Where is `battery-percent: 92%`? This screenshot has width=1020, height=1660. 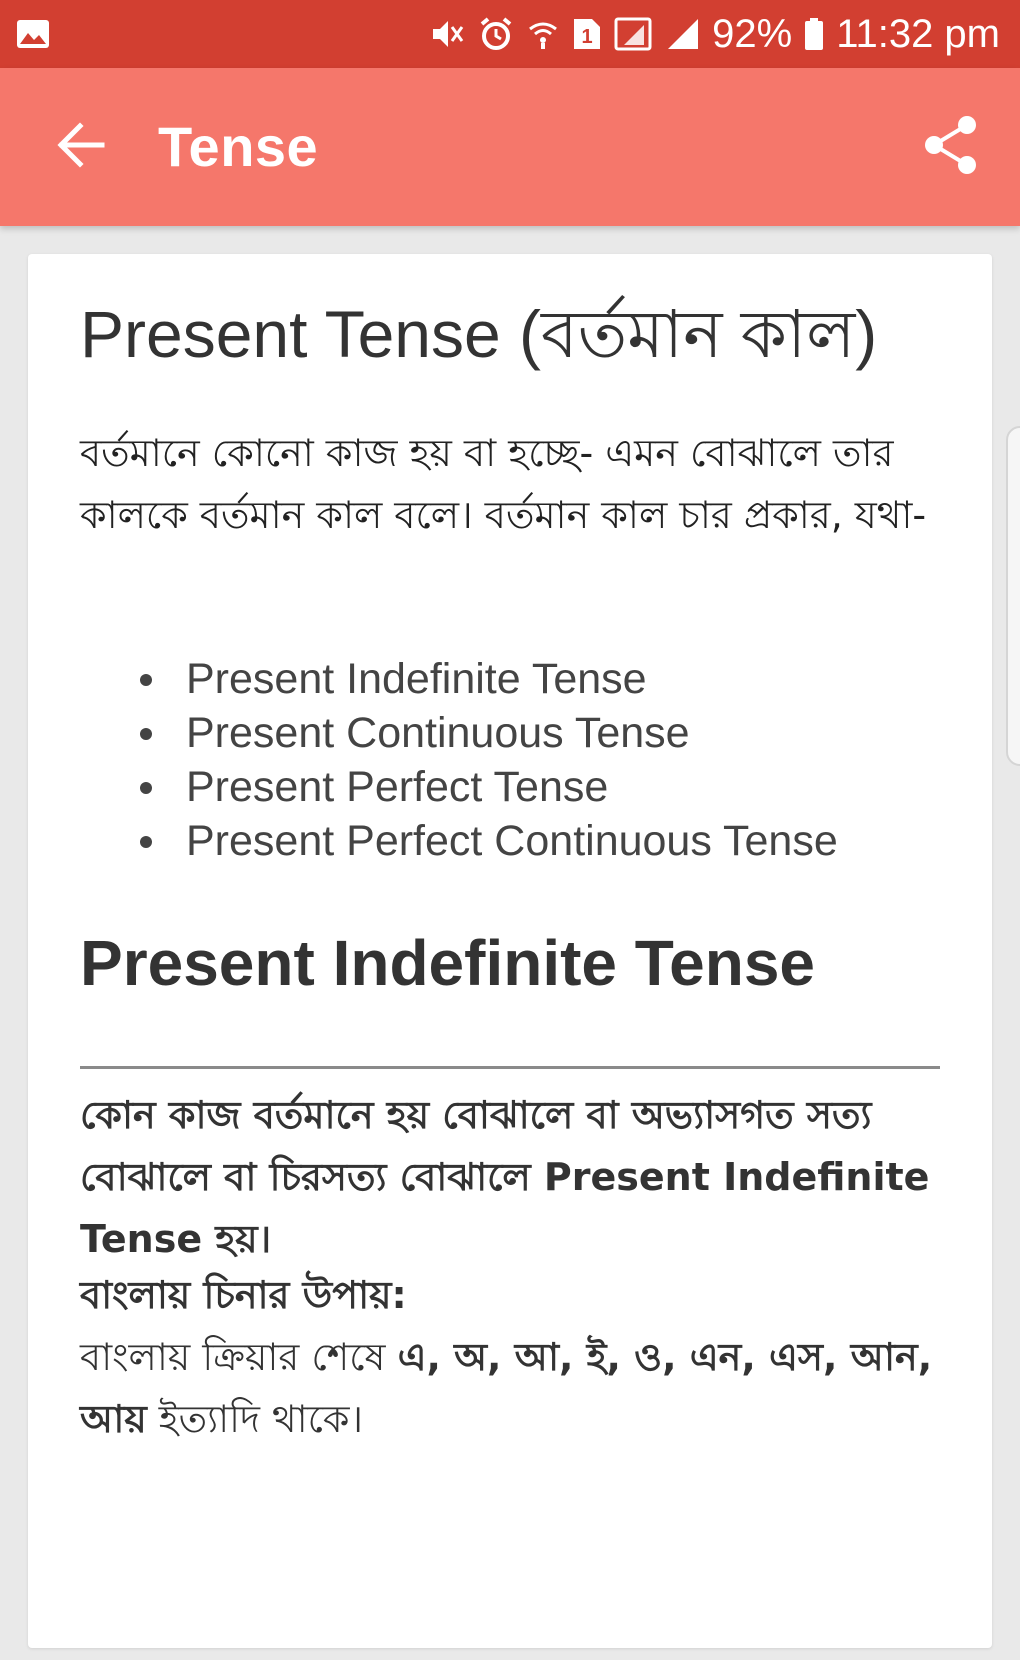
battery-percent: 92% is located at coordinates (752, 33).